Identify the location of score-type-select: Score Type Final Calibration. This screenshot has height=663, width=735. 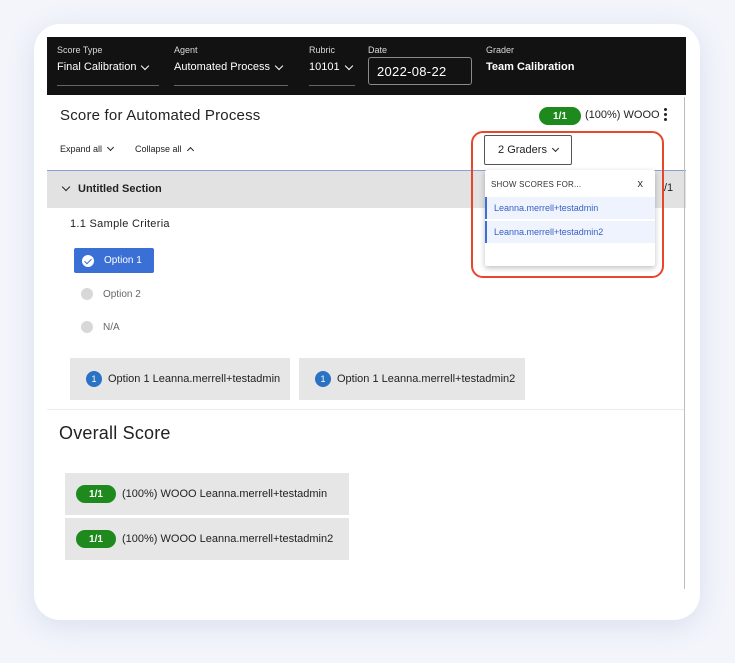
(108, 65).